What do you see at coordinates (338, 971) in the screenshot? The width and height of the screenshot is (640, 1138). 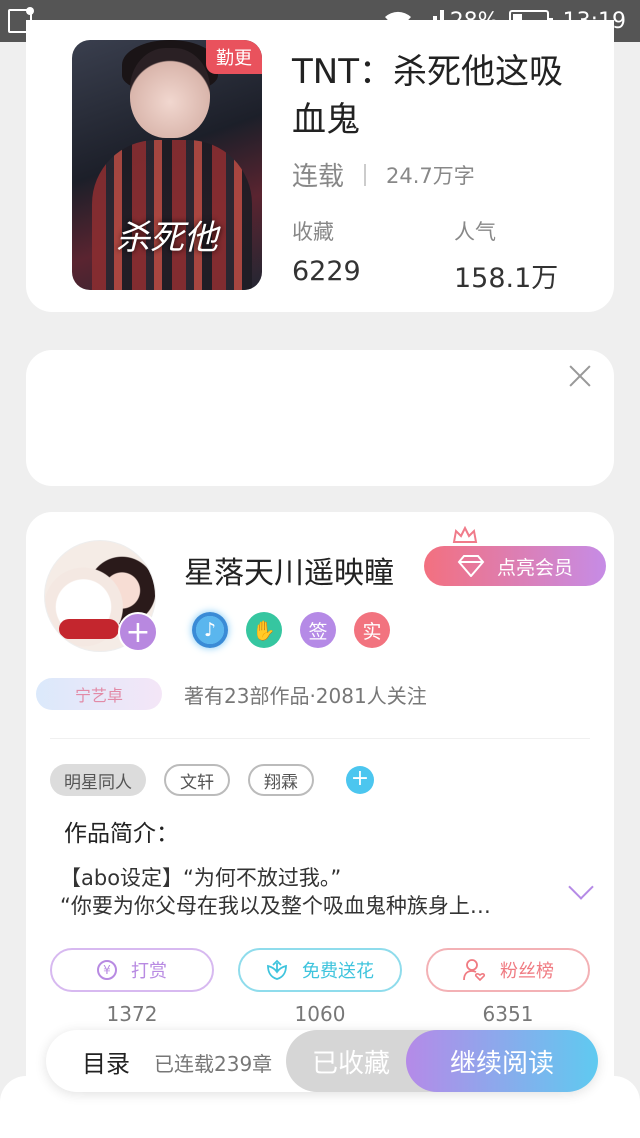 I see `send-flower-label: 免费送花` at bounding box center [338, 971].